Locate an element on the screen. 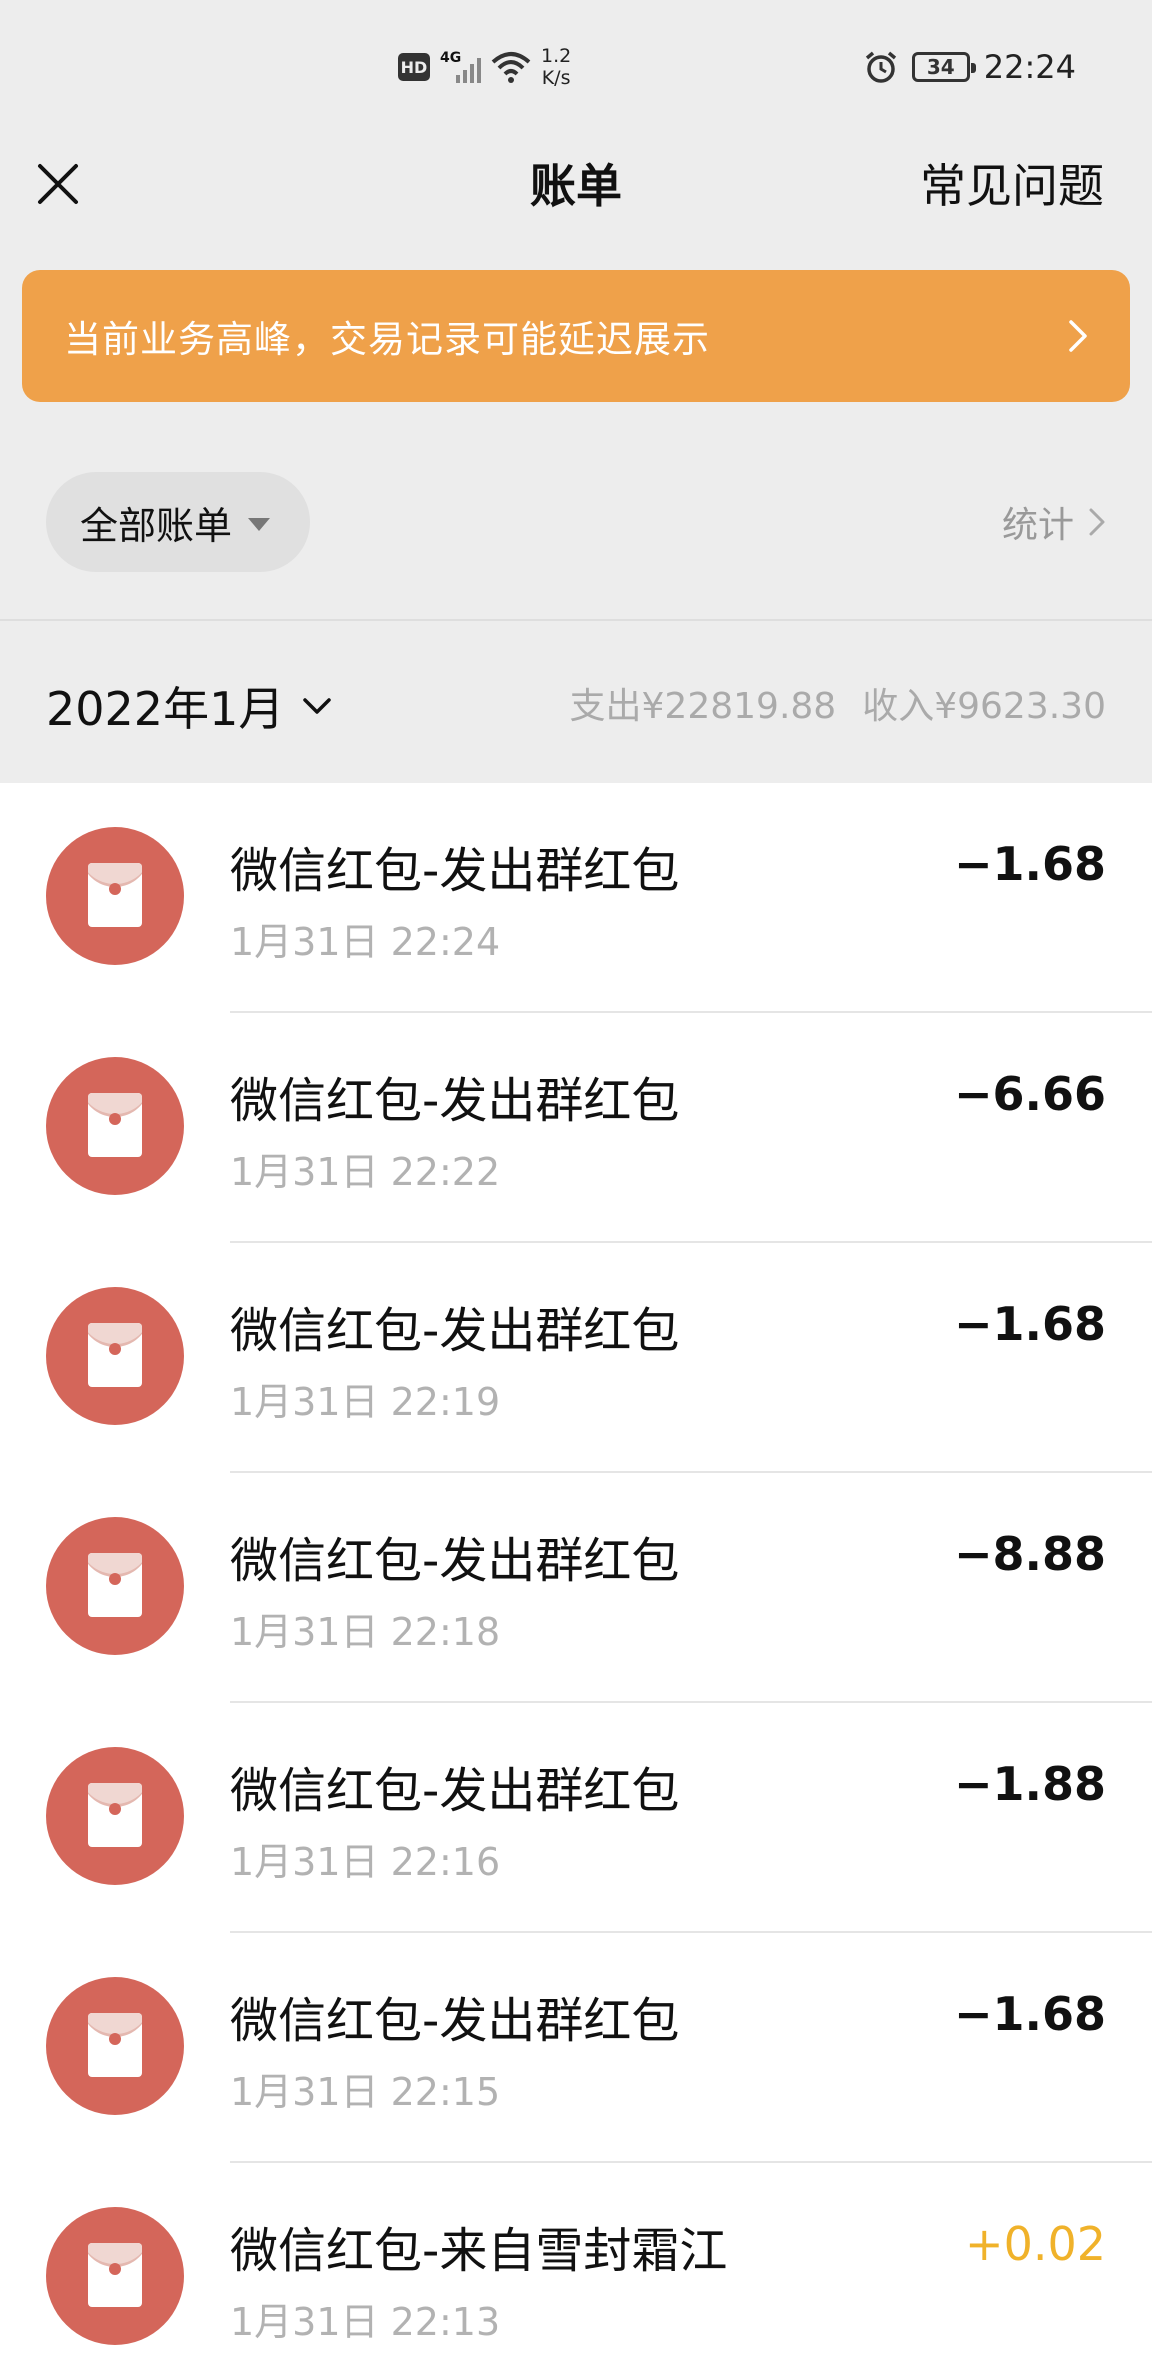  bill-filter-dropdown: 全部账单 is located at coordinates (178, 522).